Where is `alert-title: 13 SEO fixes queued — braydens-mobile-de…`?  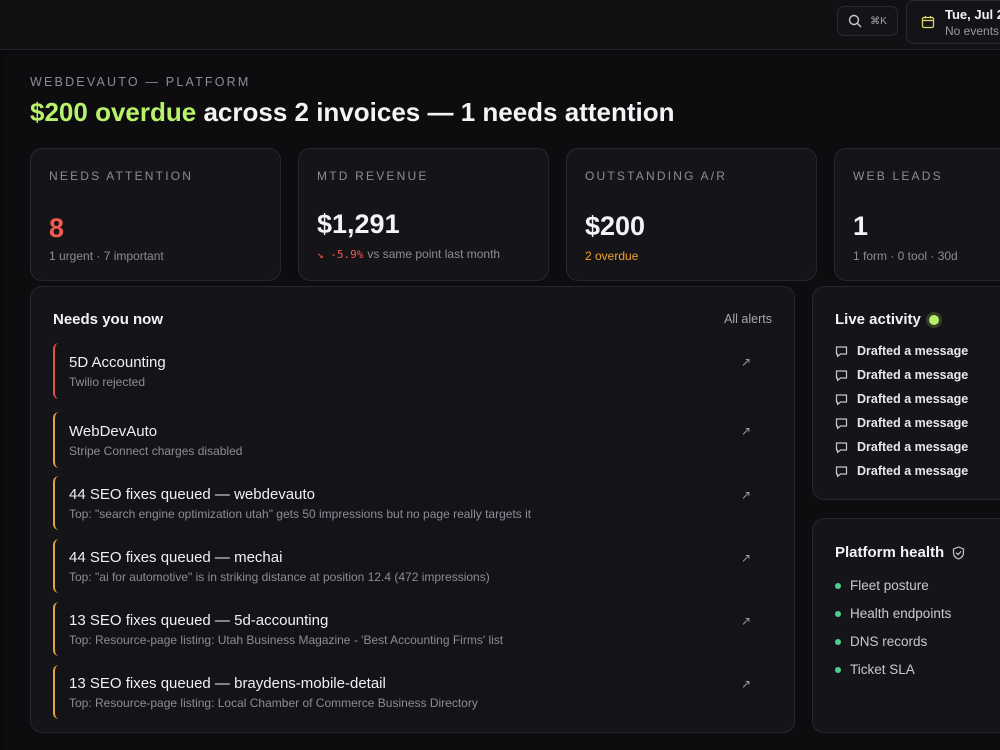
alert-title: 13 SEO fixes queued — braydens-mobile-de… is located at coordinates (227, 683).